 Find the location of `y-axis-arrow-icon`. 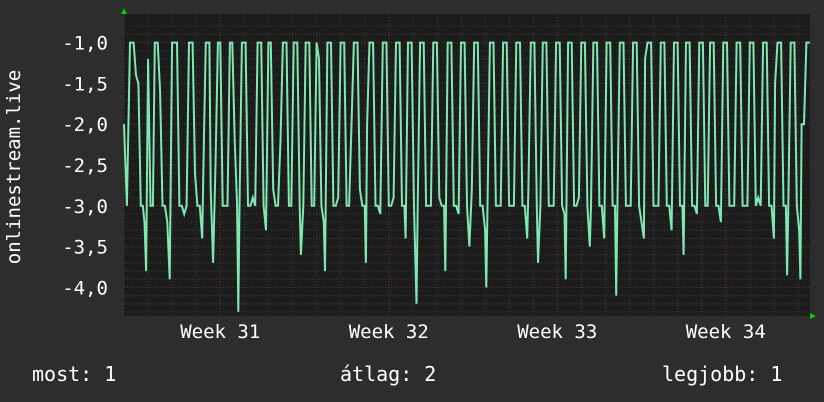

y-axis-arrow-icon is located at coordinates (124, 11).